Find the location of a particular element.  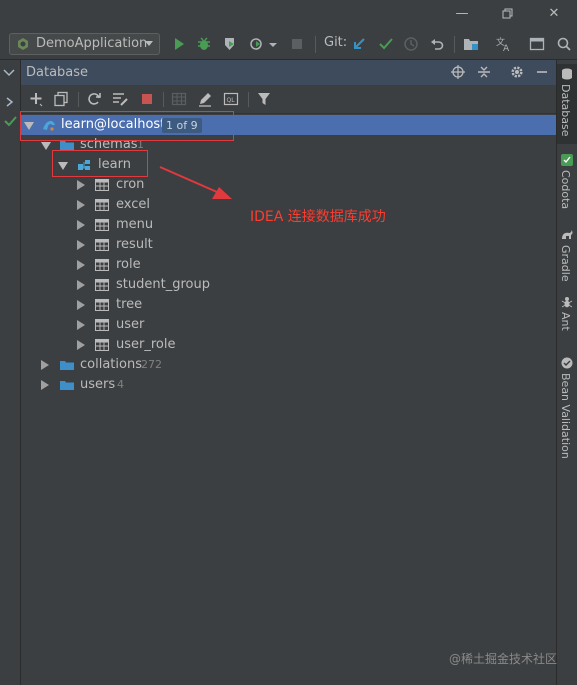

annotation-arrow is located at coordinates (195, 182).